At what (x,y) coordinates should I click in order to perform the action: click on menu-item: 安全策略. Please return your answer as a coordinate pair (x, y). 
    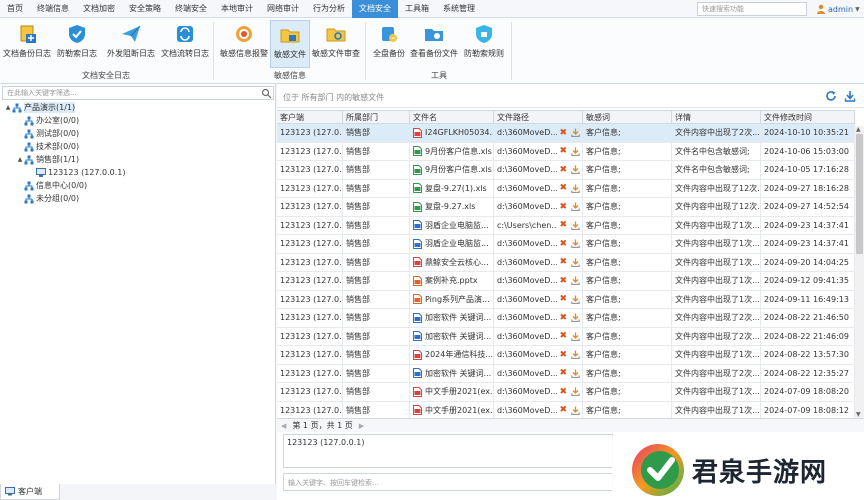
    Looking at the image, I should click on (145, 9).